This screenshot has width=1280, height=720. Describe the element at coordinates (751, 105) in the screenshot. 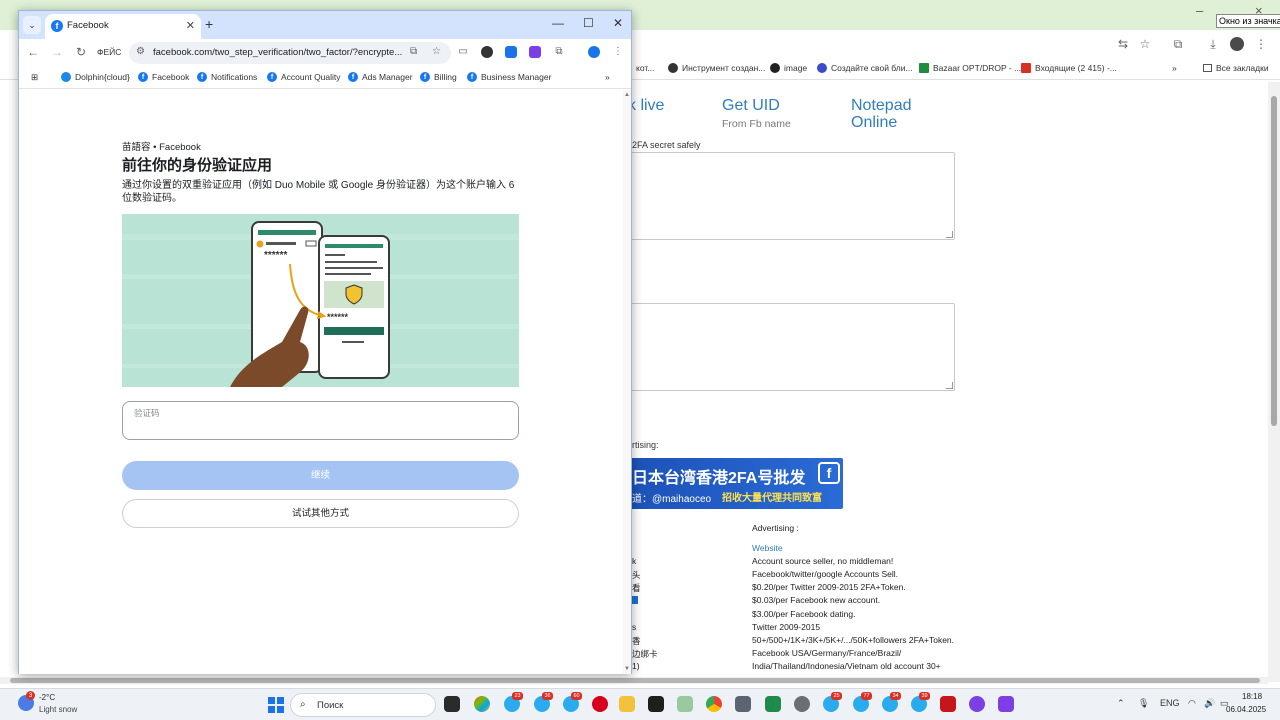

I see `nav-link-get-uid: Get UID` at that location.